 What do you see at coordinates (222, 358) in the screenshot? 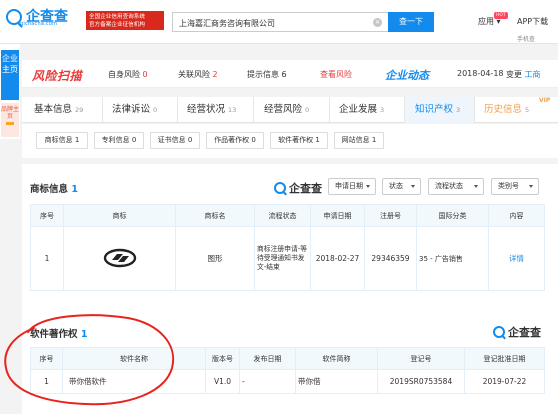
I see `col-header: 版本号` at bounding box center [222, 358].